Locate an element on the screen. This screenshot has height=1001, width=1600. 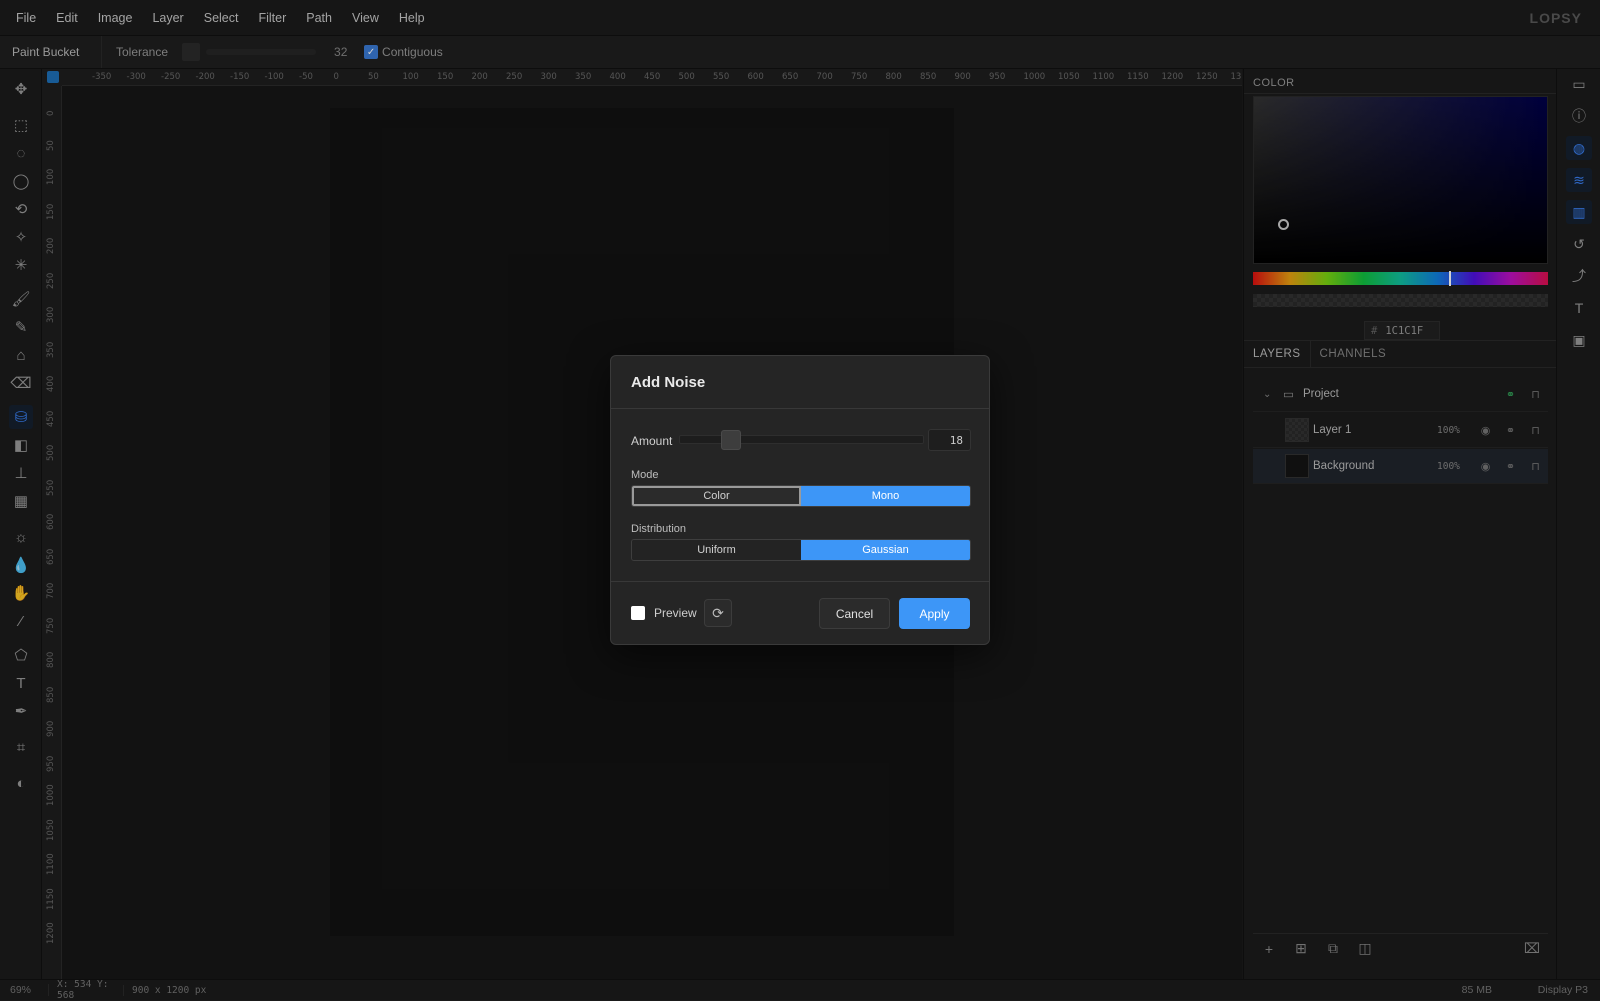
dialog-title: Add Noise is located at coordinates (668, 382).